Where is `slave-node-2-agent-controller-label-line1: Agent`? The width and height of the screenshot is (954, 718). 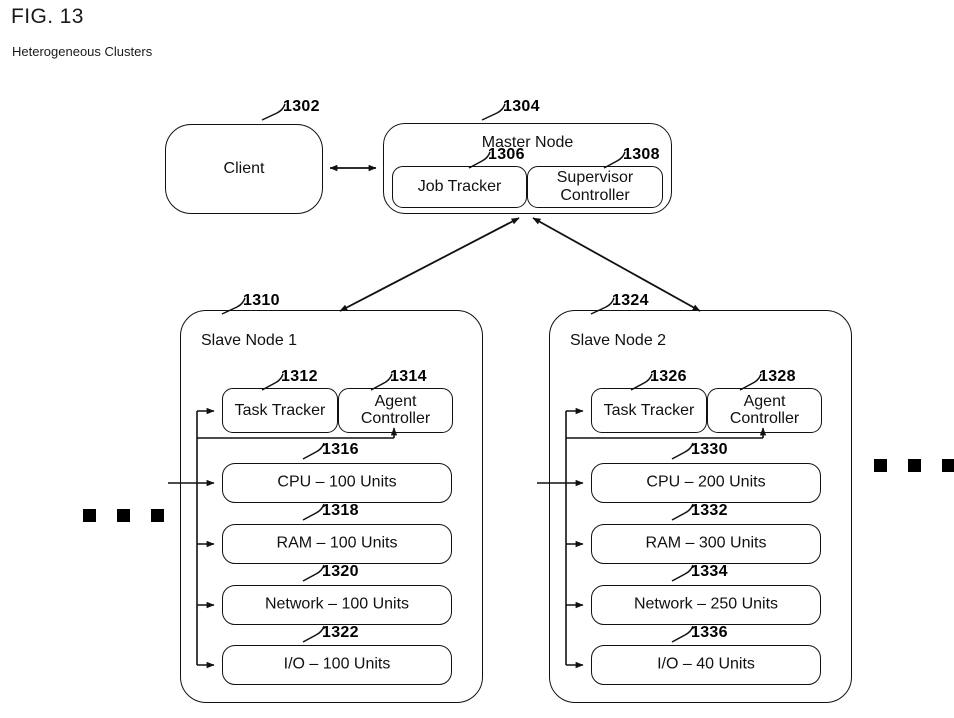 slave-node-2-agent-controller-label-line1: Agent is located at coordinates (764, 401).